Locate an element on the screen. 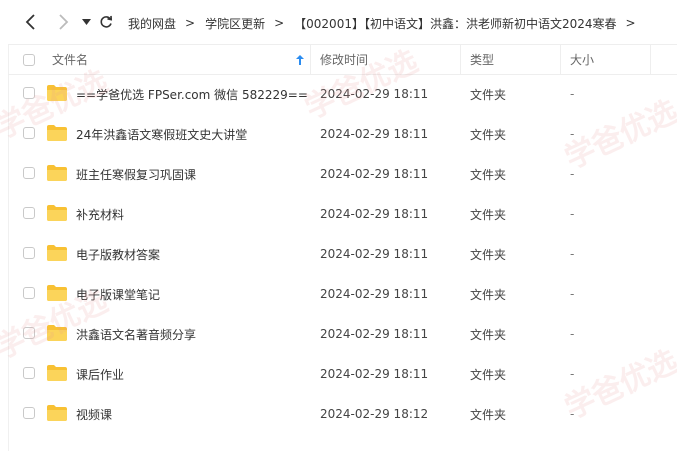 The height and width of the screenshot is (451, 677). file-name: ==学爸优选 FPSer.com 微信 582229== is located at coordinates (192, 94).